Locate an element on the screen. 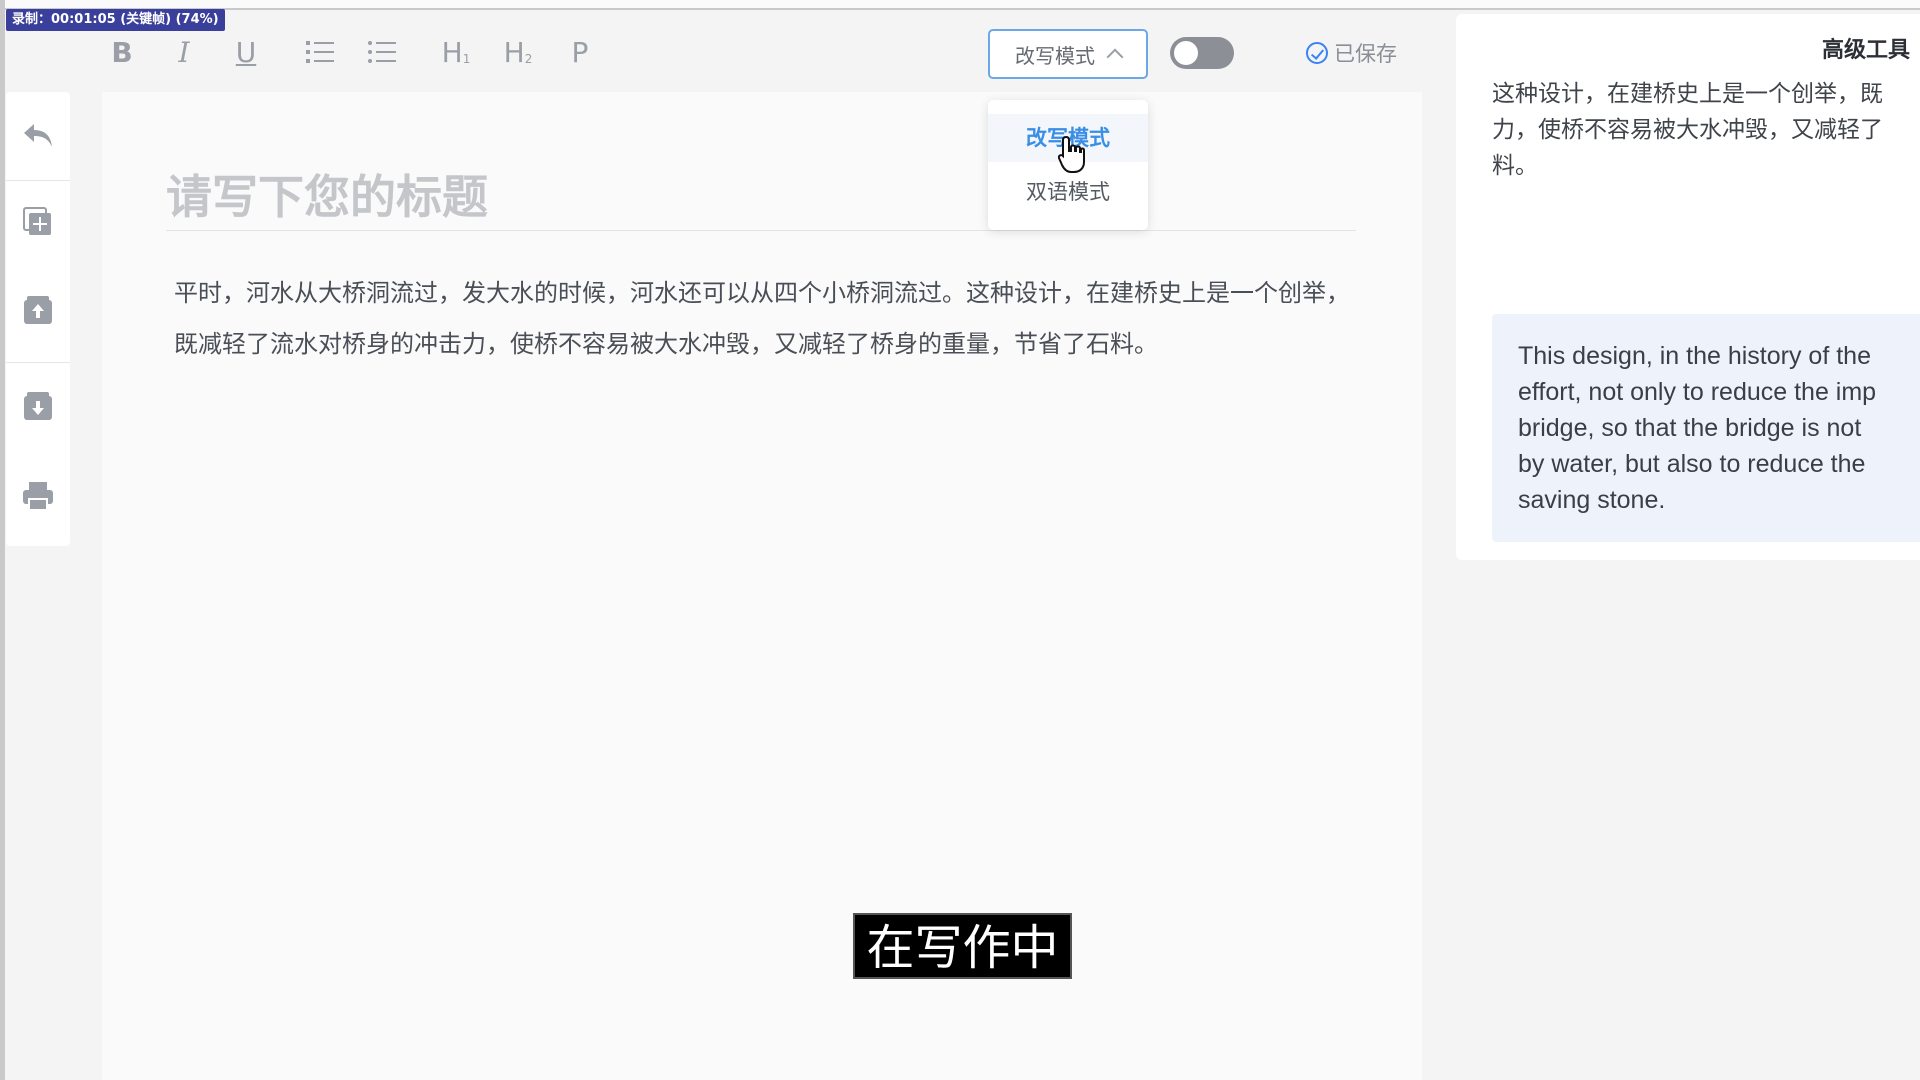  ordered-list-icon is located at coordinates (320, 52).